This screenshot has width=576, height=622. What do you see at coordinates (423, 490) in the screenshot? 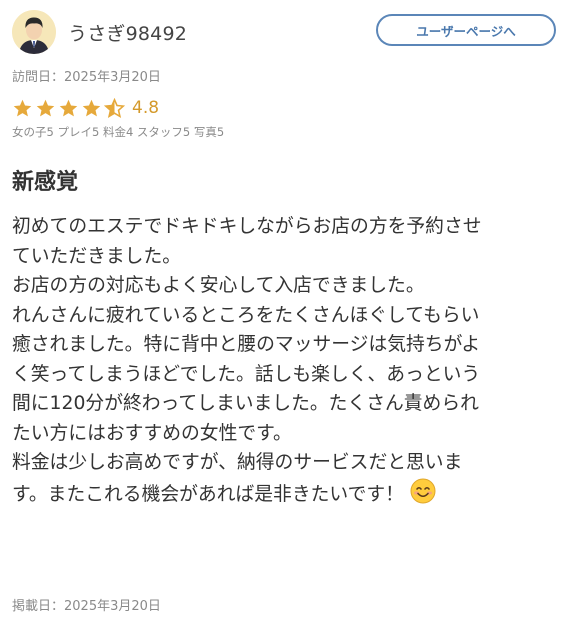
I see `smiling-face-icon` at bounding box center [423, 490].